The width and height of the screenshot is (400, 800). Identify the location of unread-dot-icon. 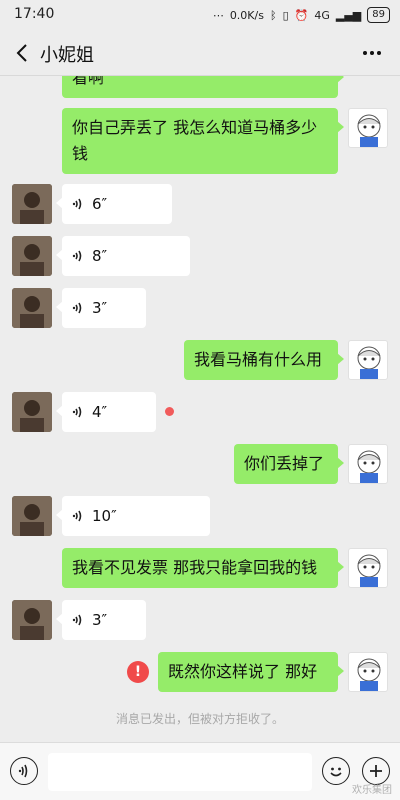
(169, 411).